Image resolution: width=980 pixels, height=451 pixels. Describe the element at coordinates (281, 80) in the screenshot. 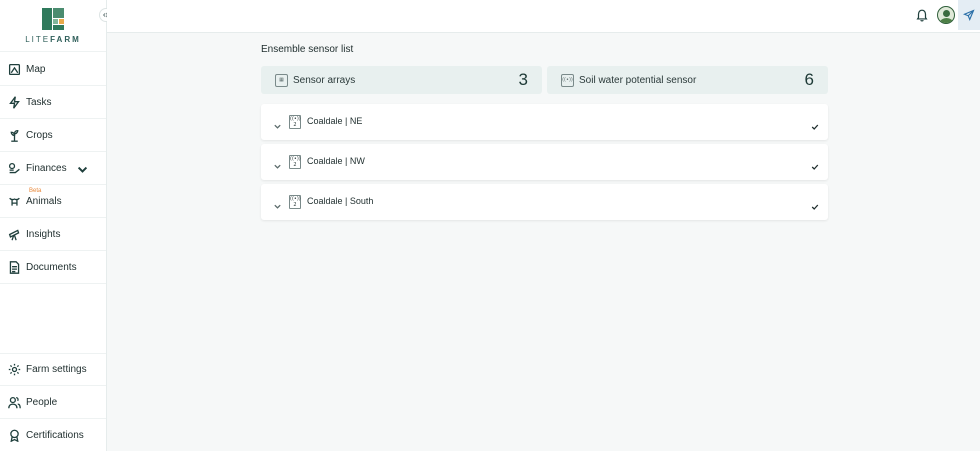

I see `sensor-array-icon: ▦` at that location.